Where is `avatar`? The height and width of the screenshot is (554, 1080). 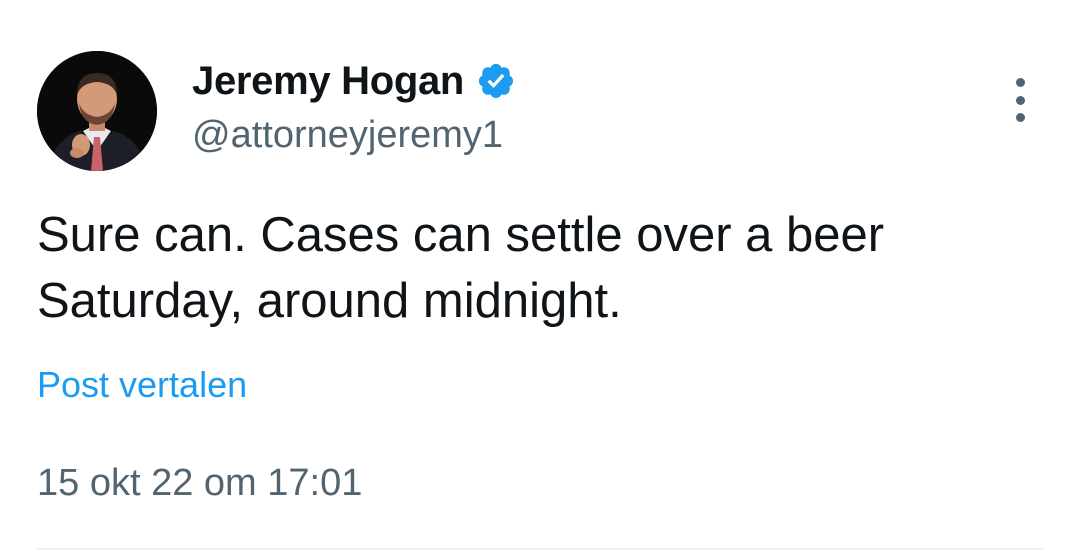 avatar is located at coordinates (97, 111).